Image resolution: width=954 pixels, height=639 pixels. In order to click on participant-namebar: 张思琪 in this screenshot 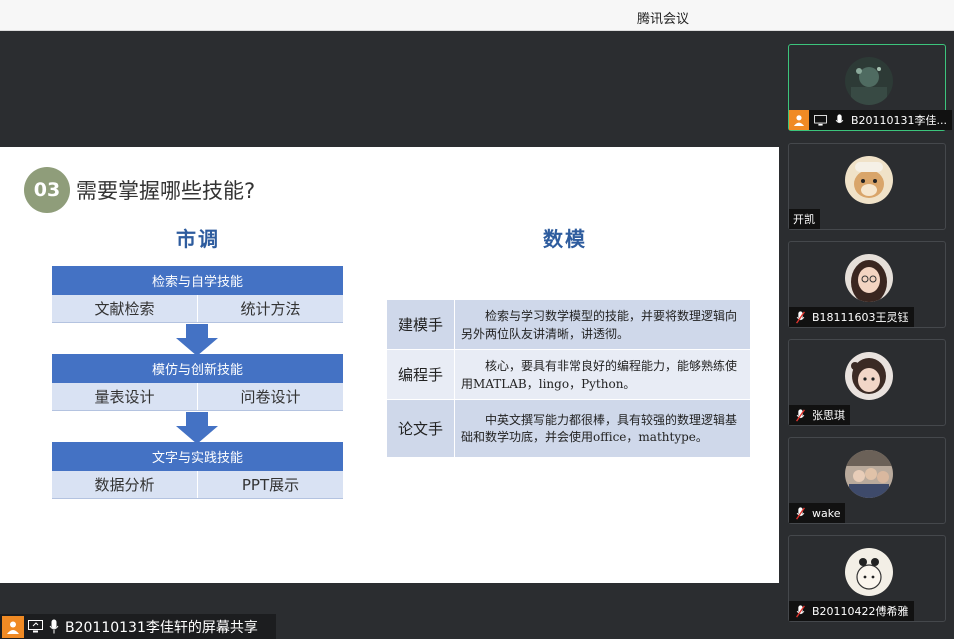, I will do `click(819, 415)`.